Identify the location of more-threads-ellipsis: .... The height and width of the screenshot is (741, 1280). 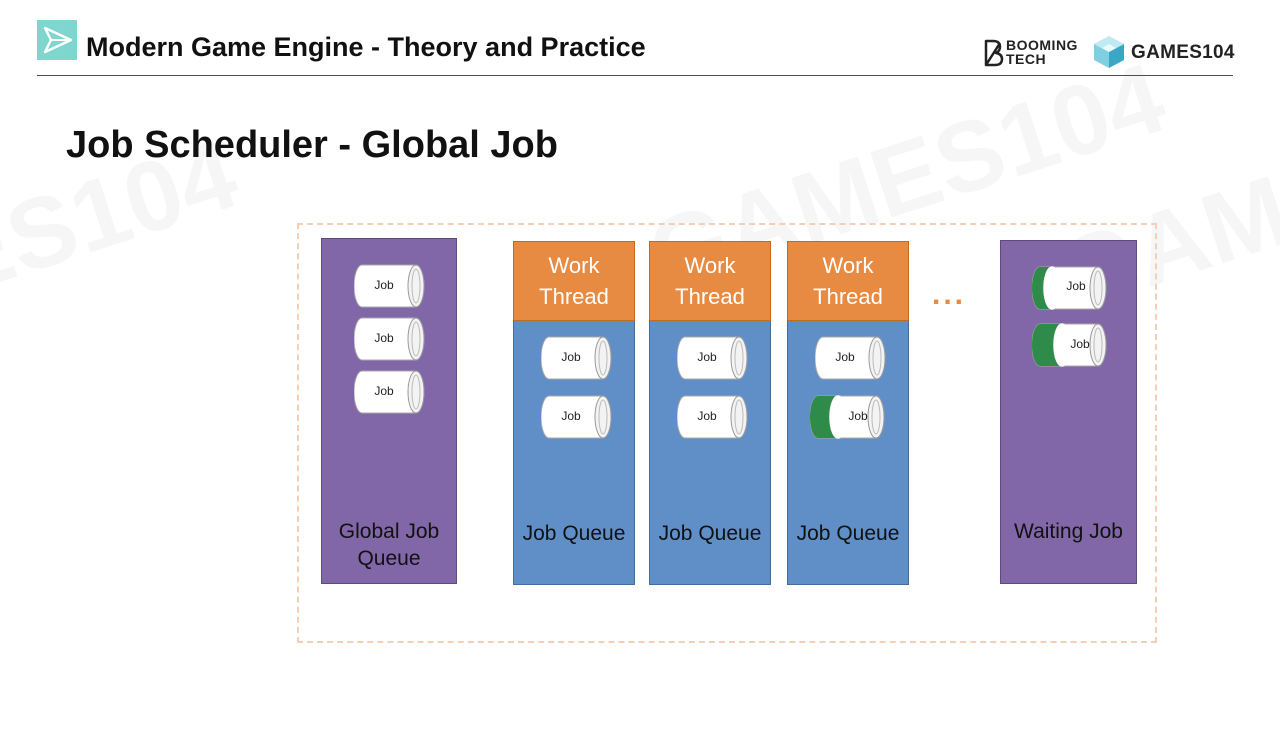
(949, 294).